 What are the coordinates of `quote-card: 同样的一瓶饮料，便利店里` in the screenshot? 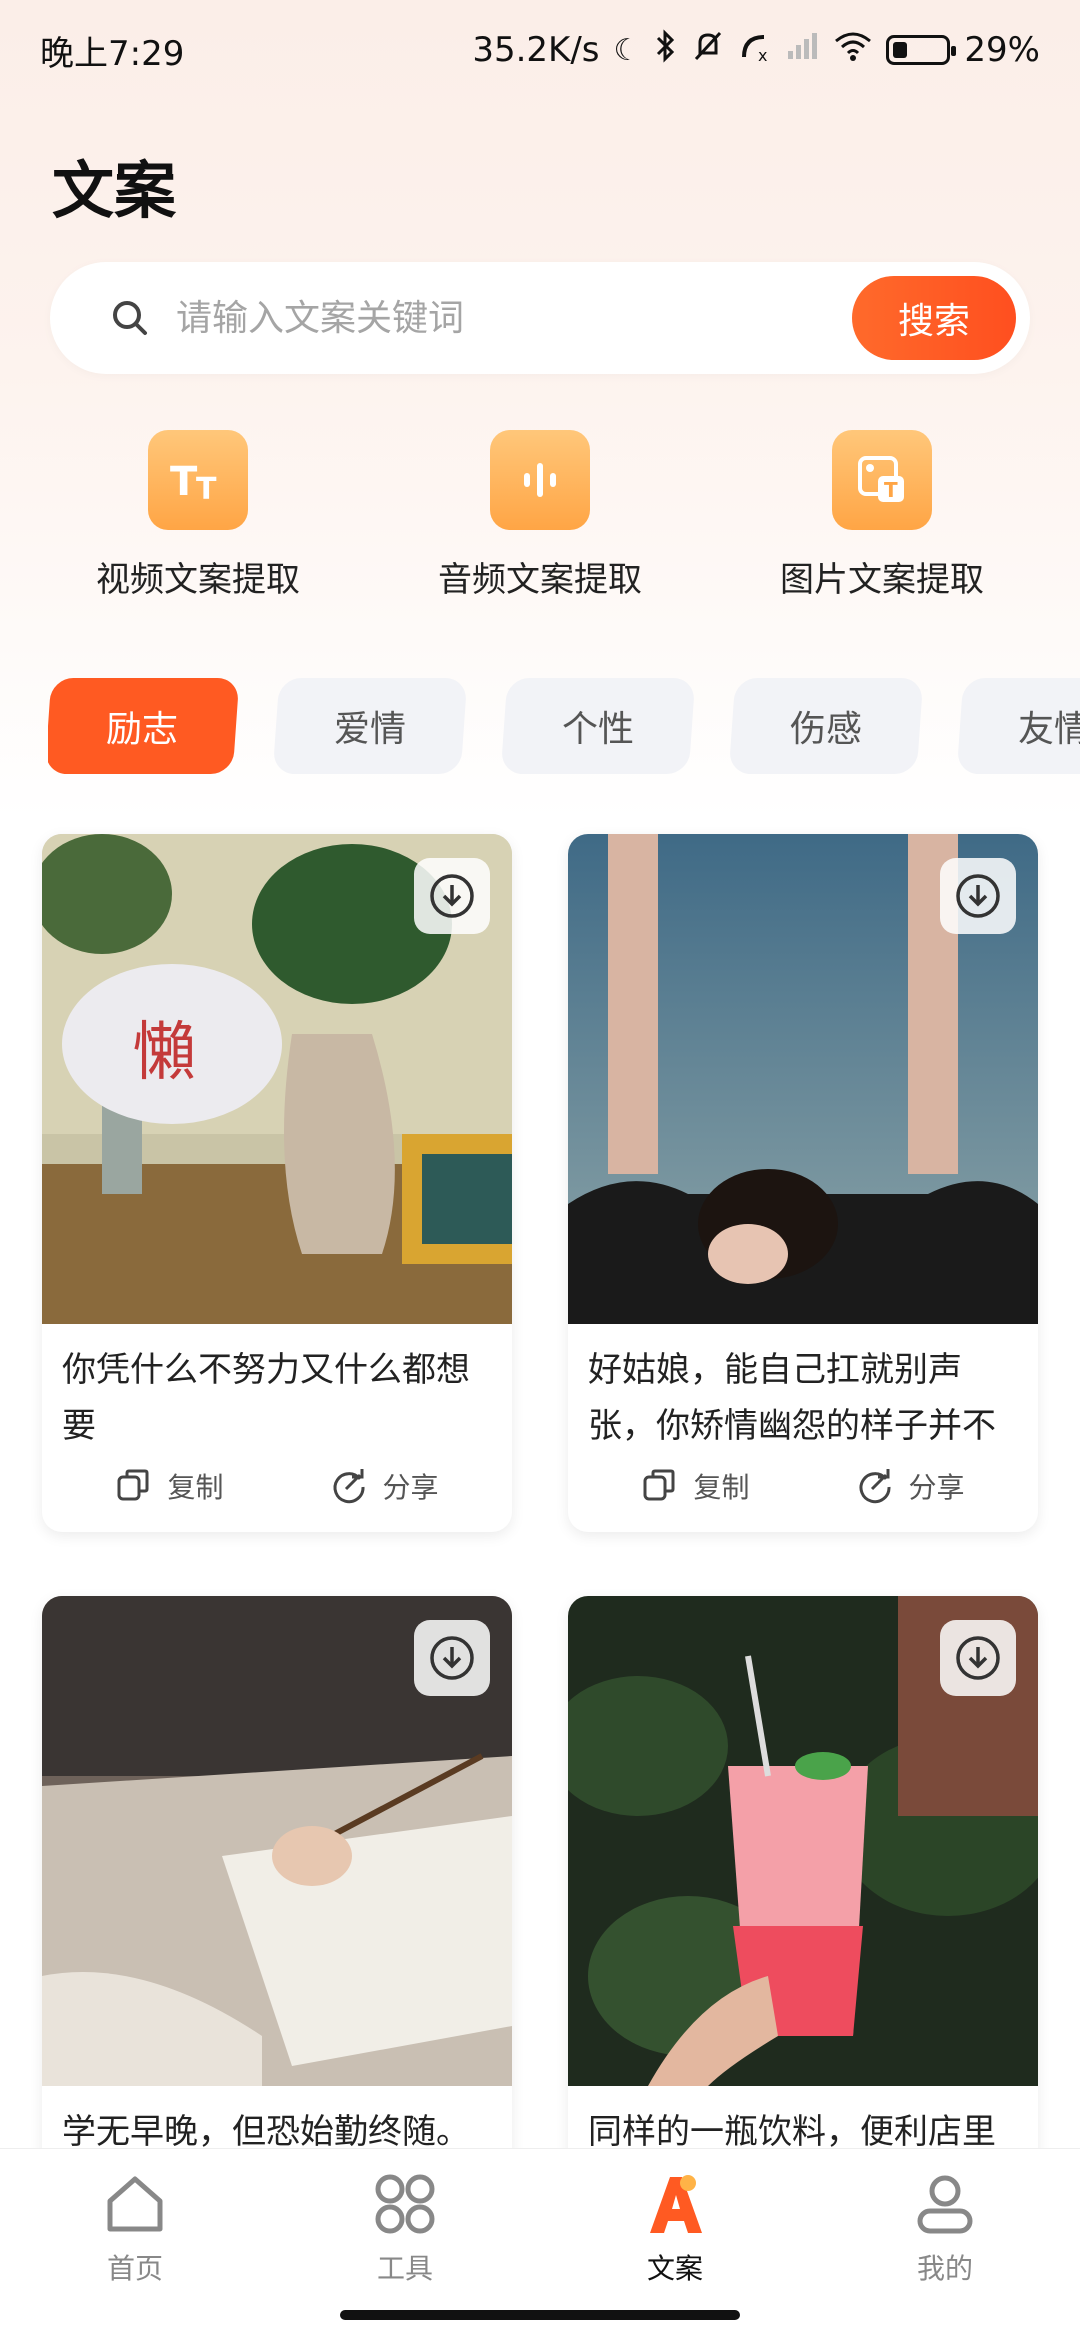 It's located at (803, 1906).